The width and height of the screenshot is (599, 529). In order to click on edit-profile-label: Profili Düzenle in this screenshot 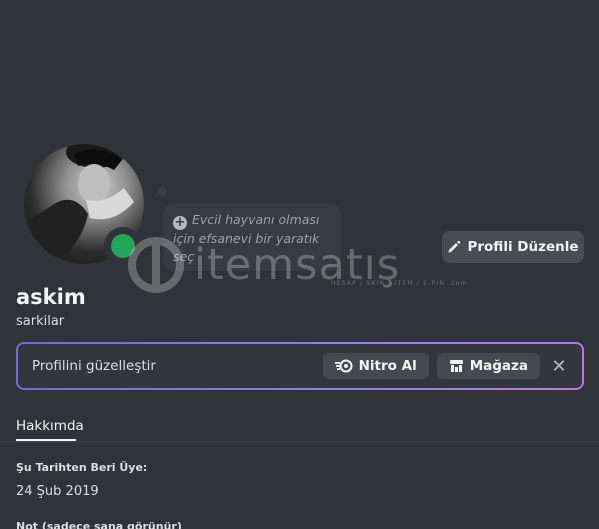, I will do `click(523, 247)`.